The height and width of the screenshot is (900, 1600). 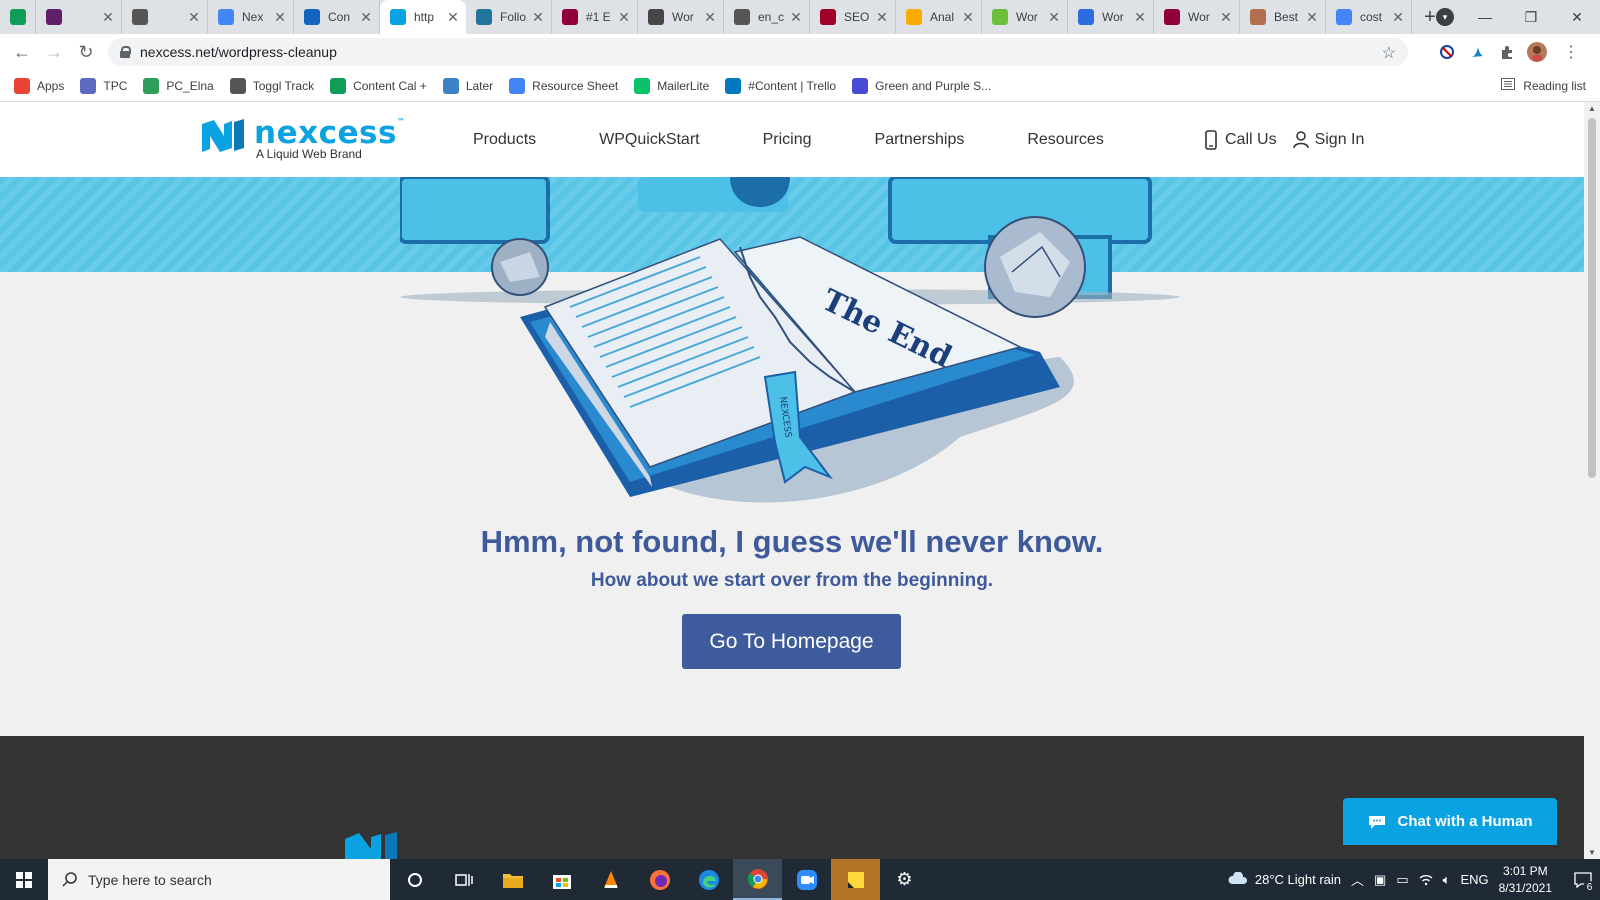 What do you see at coordinates (1371, 17) in the screenshot?
I see `browser-tab-title: cost` at bounding box center [1371, 17].